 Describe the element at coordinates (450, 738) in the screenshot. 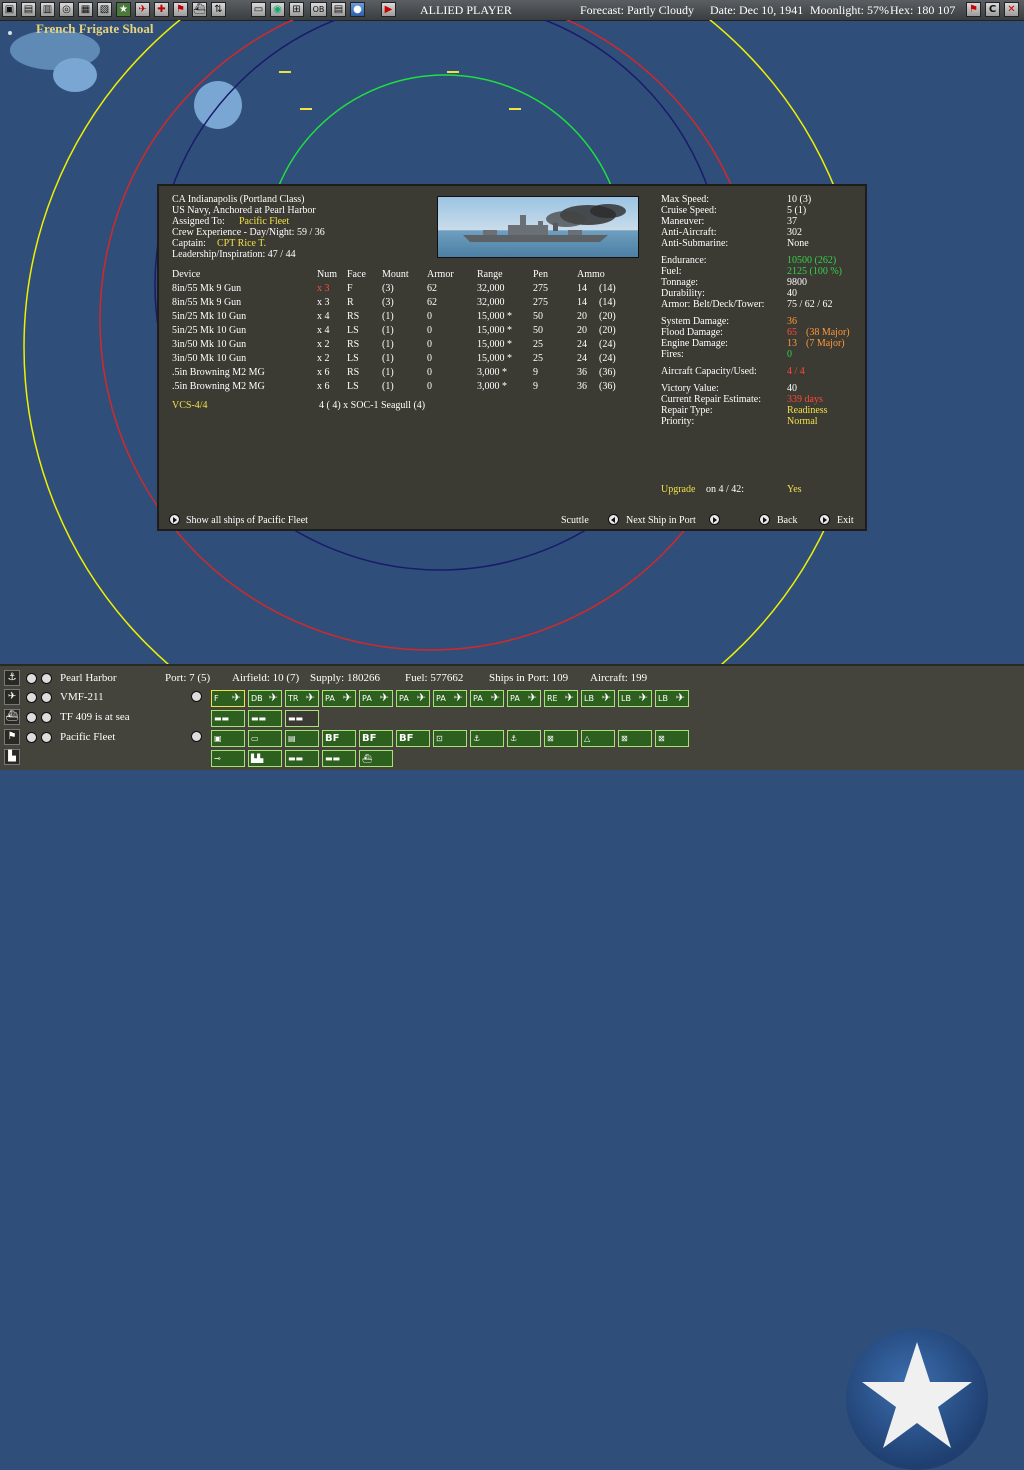

I see `mission-button: ⊡` at that location.